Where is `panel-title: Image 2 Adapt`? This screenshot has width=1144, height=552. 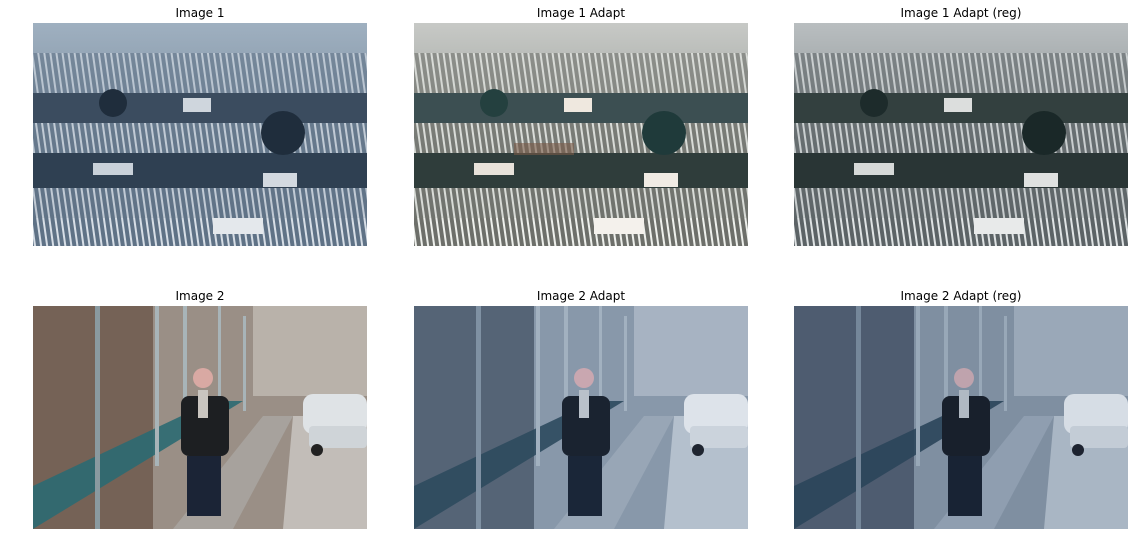 panel-title: Image 2 Adapt is located at coordinates (581, 296).